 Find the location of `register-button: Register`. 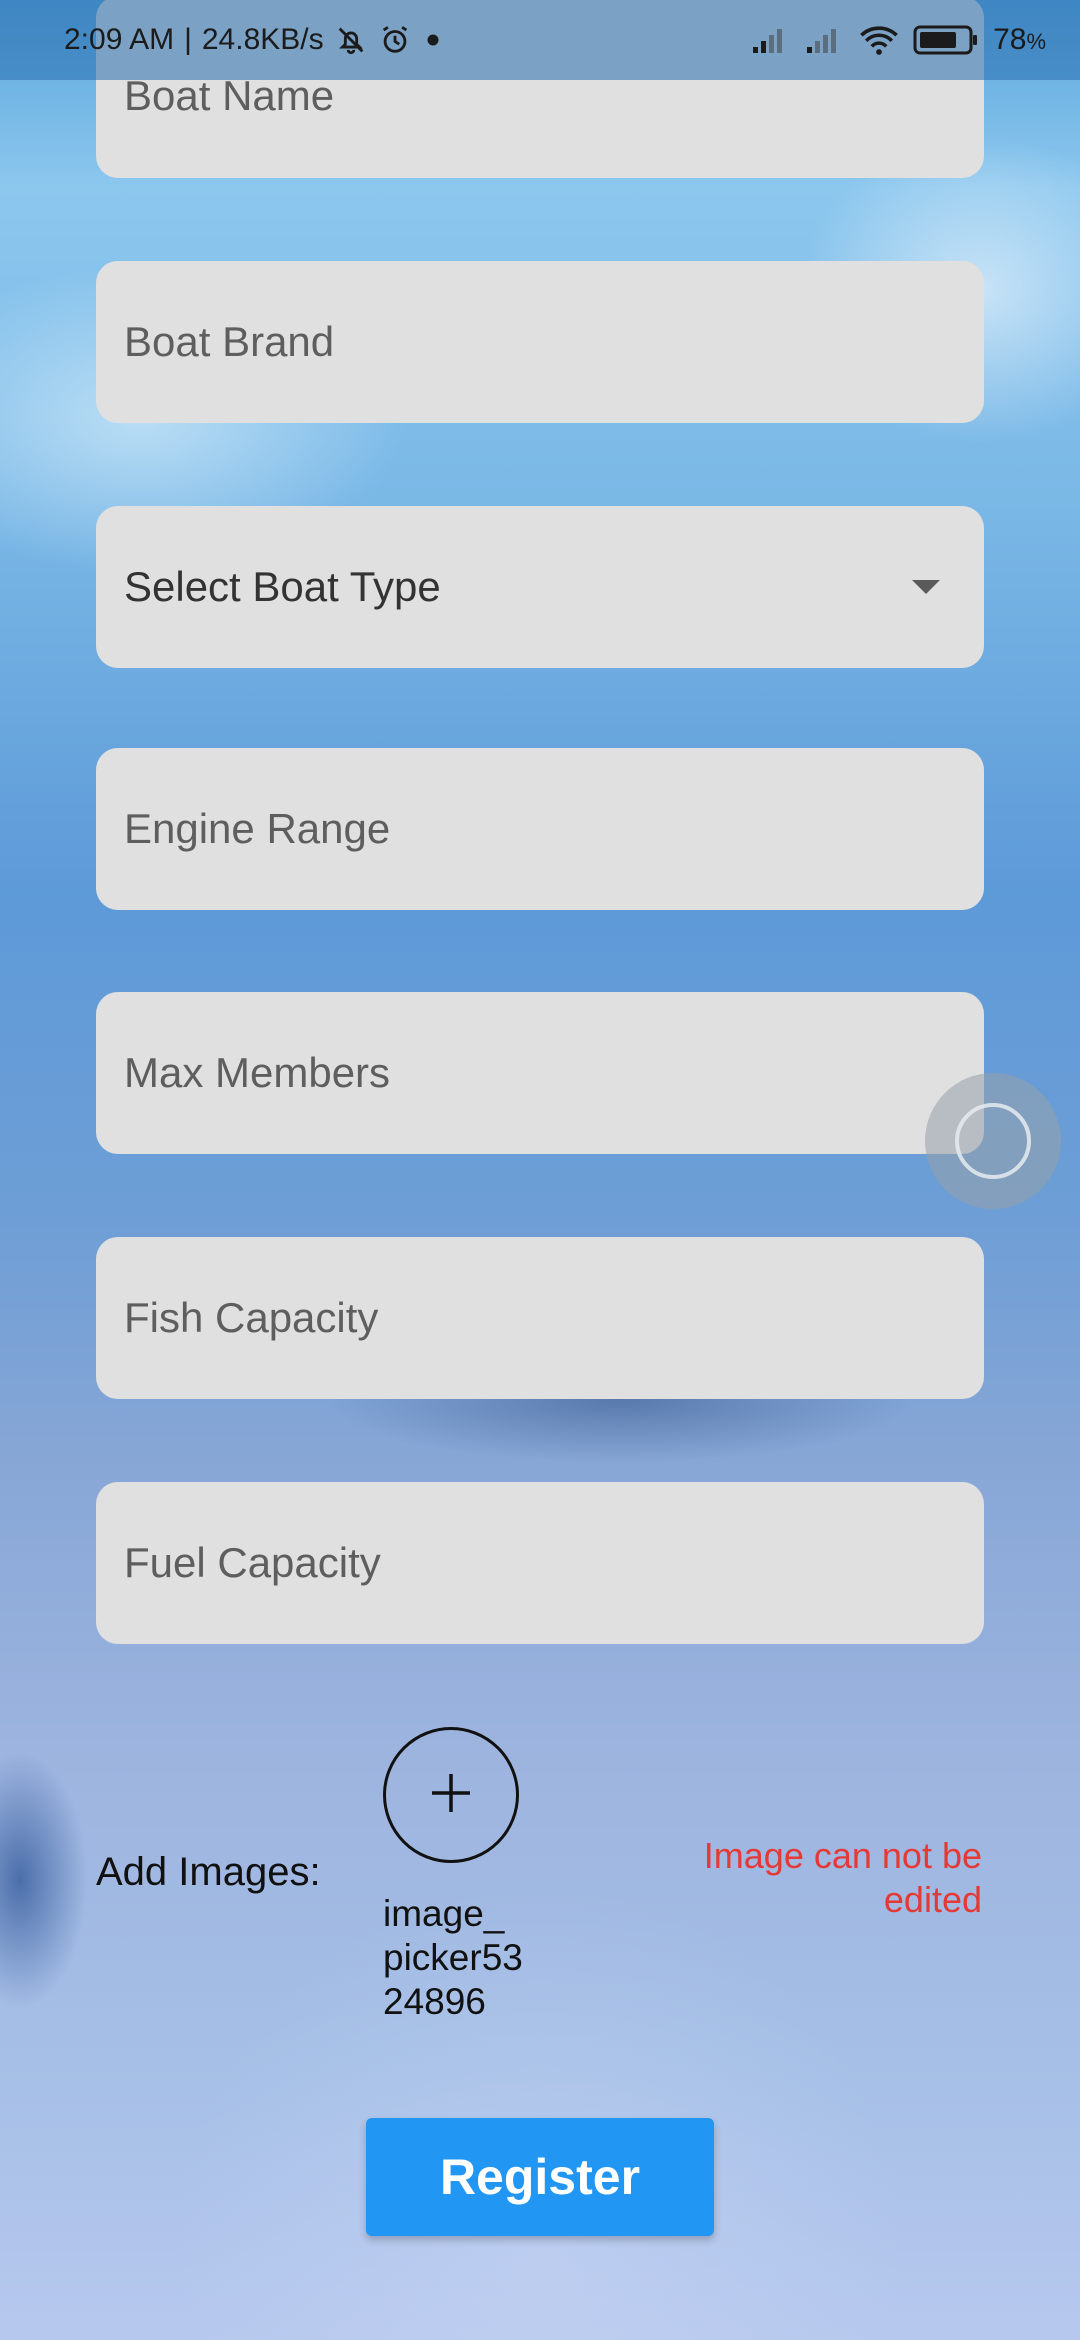

register-button: Register is located at coordinates (540, 2177).